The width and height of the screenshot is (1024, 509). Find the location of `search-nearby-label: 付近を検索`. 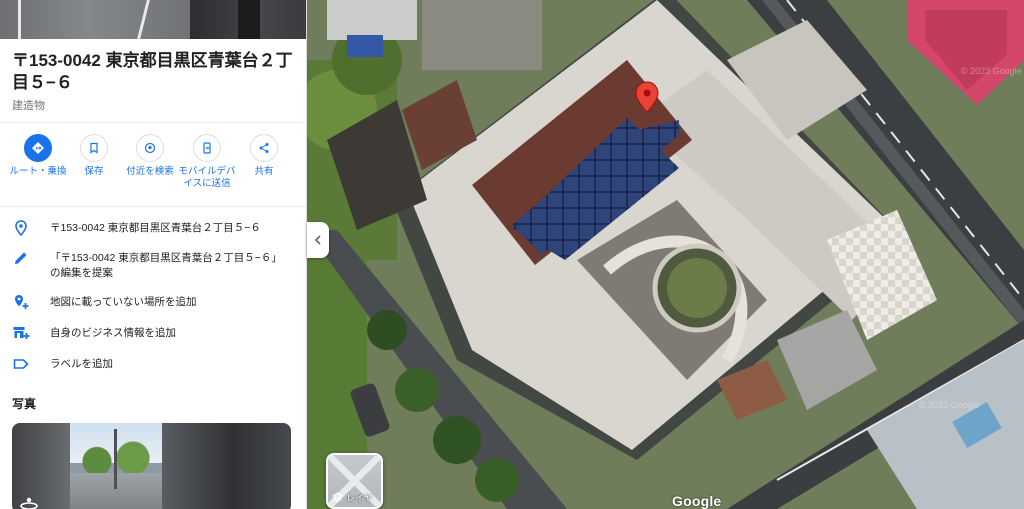

search-nearby-label: 付近を検索 is located at coordinates (150, 171).